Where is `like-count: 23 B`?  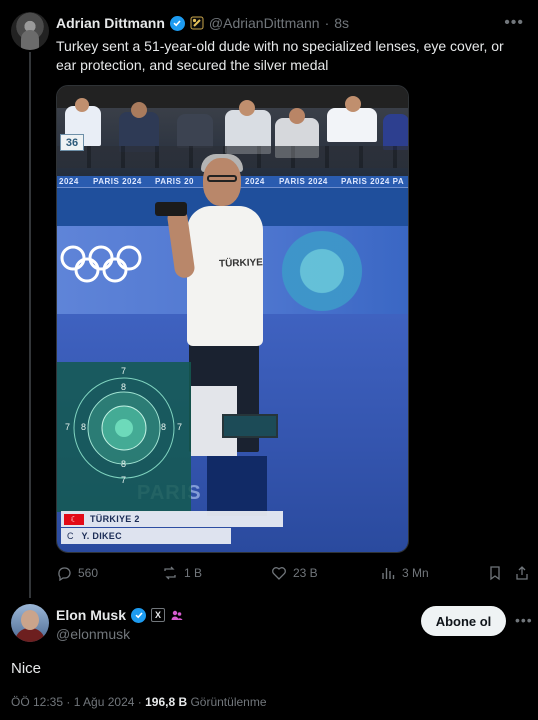 like-count: 23 B is located at coordinates (305, 573).